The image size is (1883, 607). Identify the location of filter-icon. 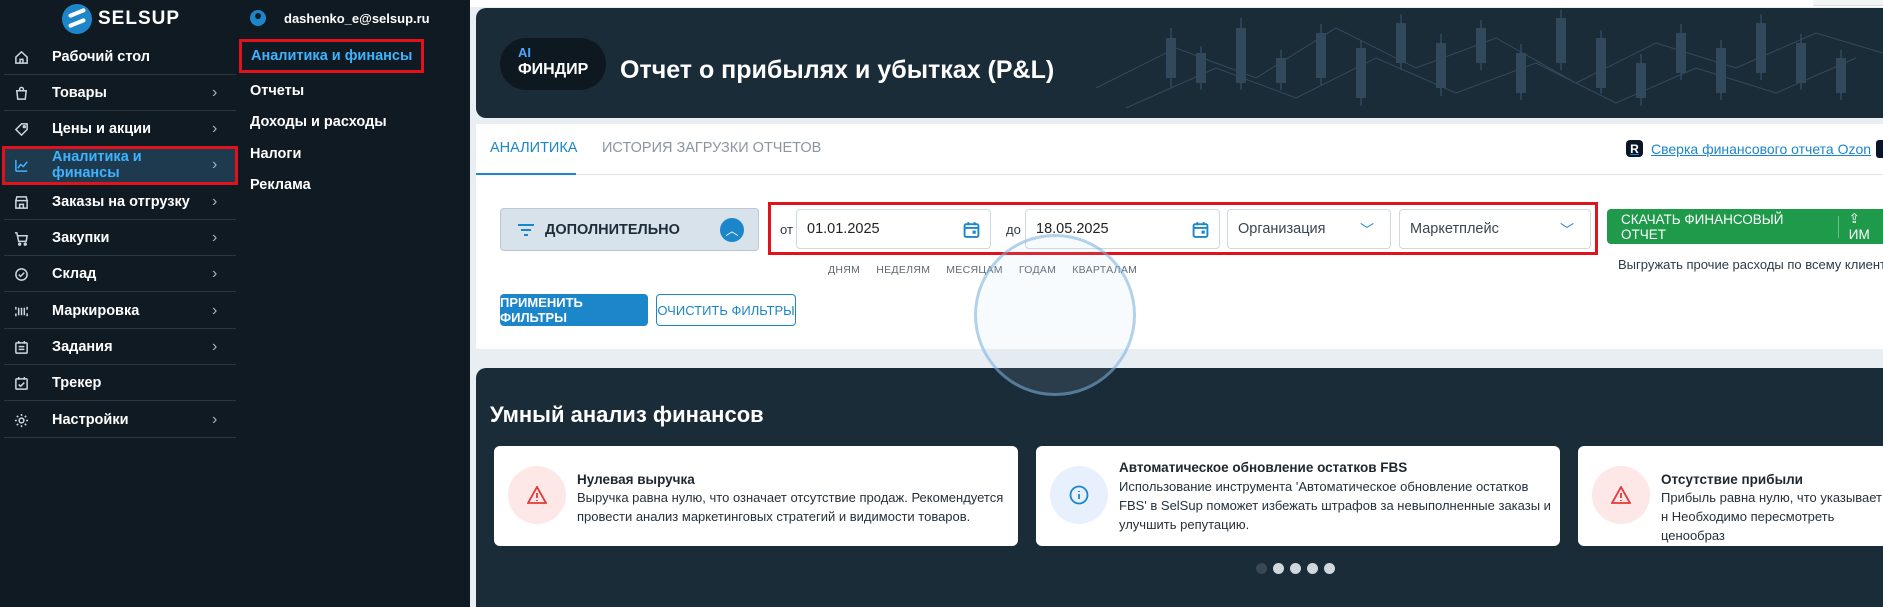
(526, 229).